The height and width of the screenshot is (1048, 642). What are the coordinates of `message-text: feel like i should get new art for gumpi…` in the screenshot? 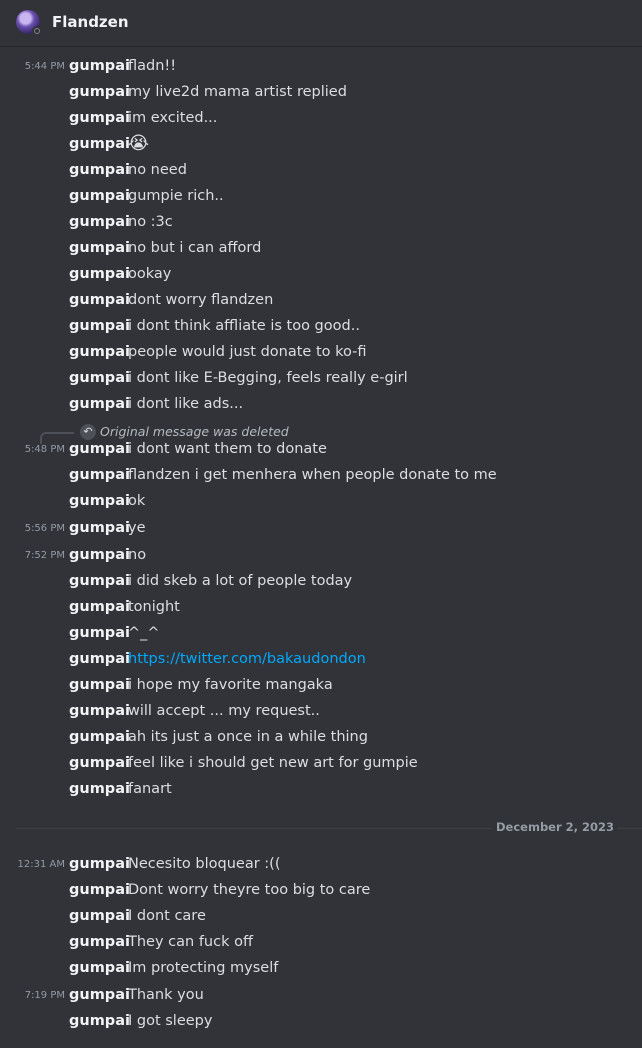 It's located at (273, 763).